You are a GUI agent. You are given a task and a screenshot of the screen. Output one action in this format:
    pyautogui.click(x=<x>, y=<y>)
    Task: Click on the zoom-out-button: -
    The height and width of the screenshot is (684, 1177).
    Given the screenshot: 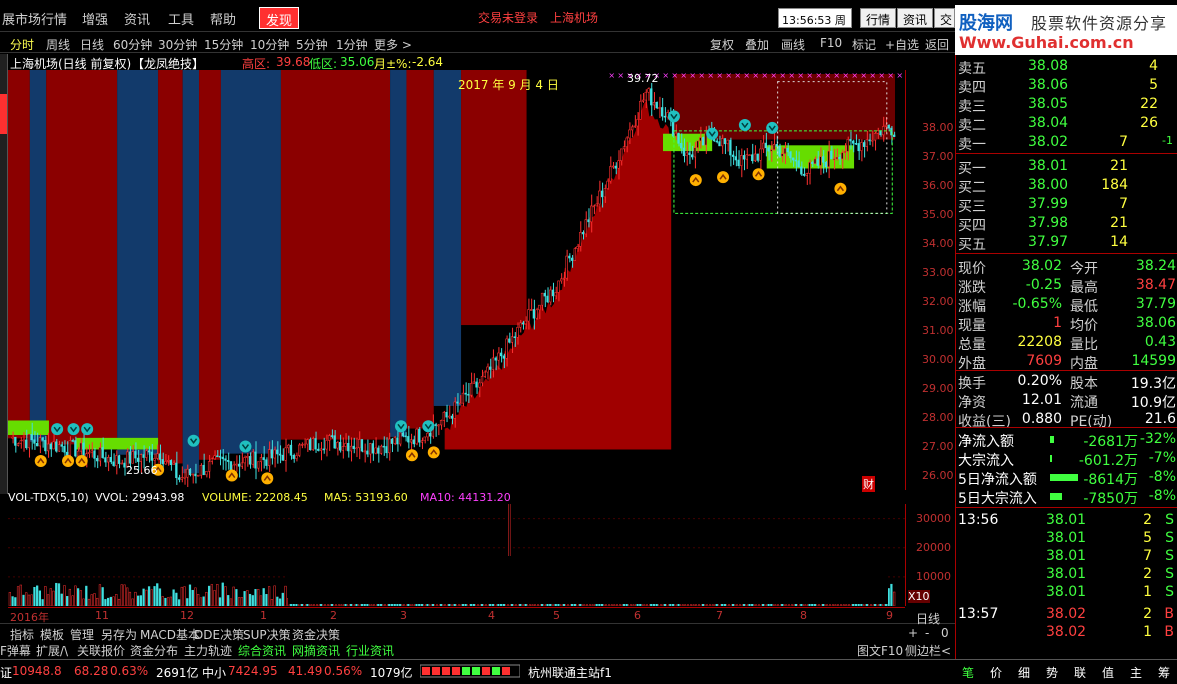 What is the action you would take?
    pyautogui.click(x=927, y=633)
    